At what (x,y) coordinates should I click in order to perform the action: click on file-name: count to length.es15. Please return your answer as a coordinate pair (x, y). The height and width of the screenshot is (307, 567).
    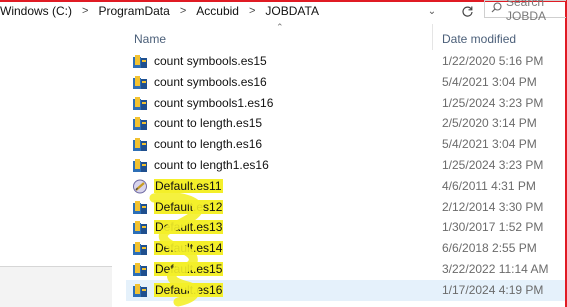
    Looking at the image, I should click on (208, 123).